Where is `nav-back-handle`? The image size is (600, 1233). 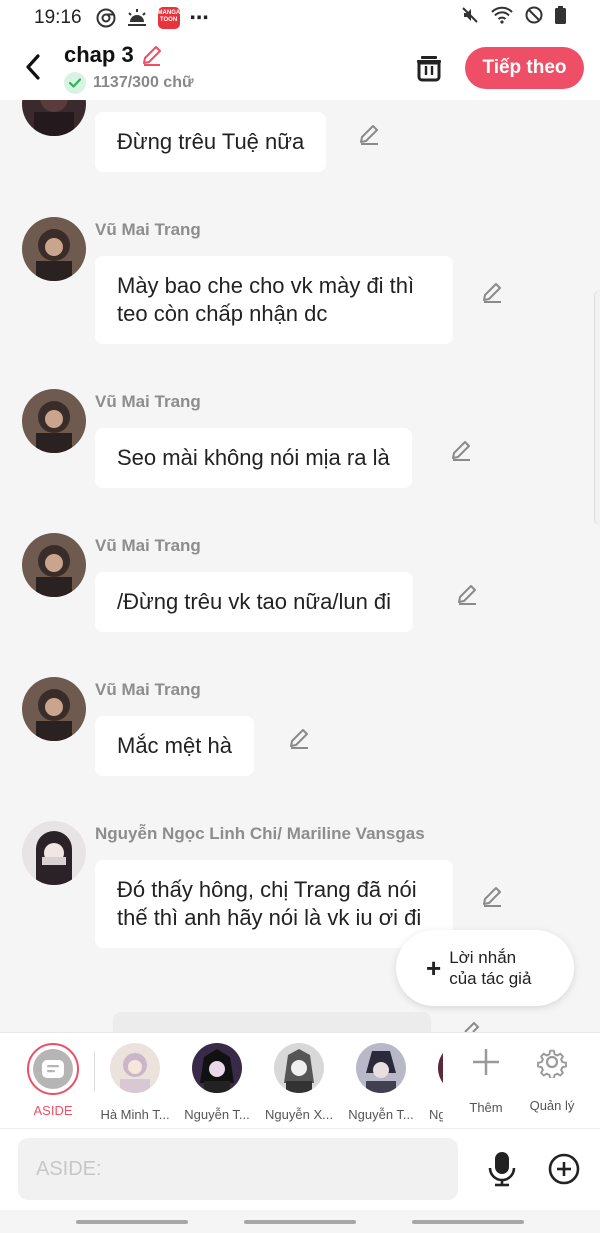 nav-back-handle is located at coordinates (468, 1222).